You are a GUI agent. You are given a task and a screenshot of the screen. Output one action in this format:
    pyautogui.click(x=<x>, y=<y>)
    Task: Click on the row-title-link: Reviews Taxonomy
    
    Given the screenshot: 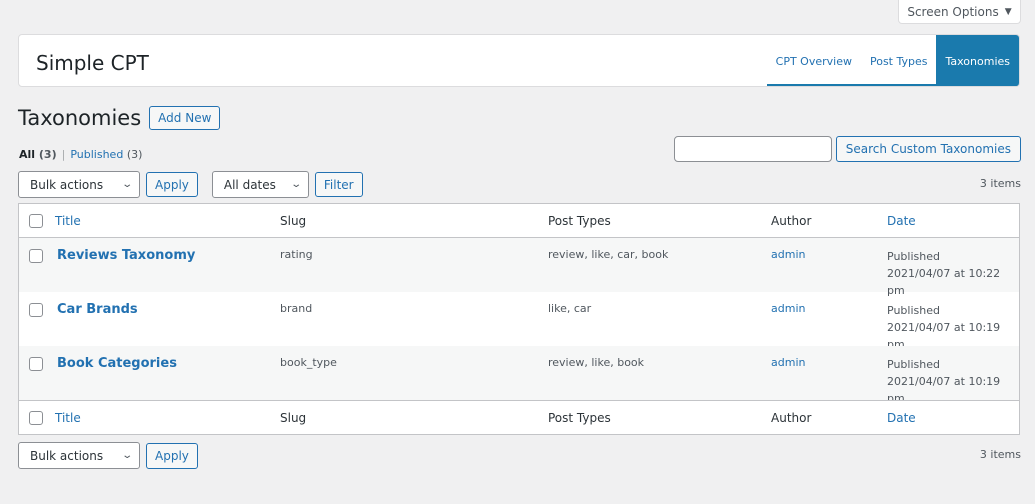 What is the action you would take?
    pyautogui.click(x=126, y=255)
    